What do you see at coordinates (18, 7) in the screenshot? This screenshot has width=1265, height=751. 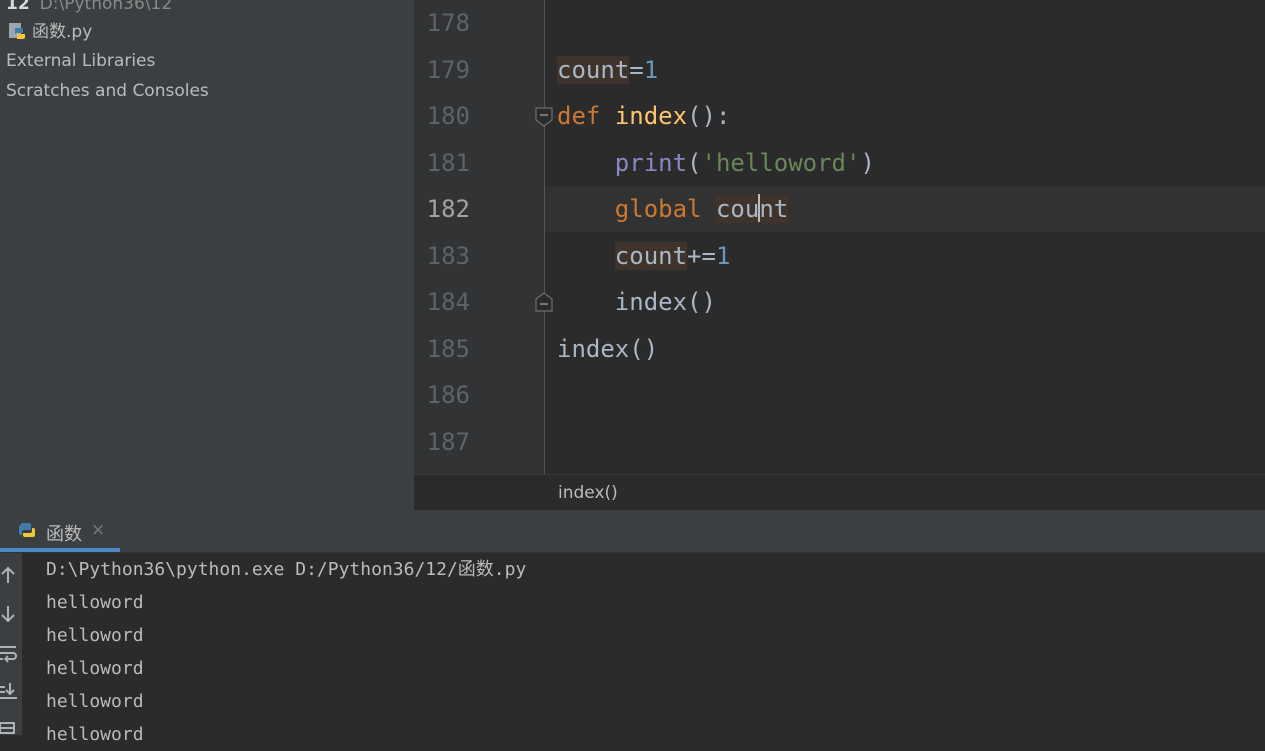 I see `folder-name: 12` at bounding box center [18, 7].